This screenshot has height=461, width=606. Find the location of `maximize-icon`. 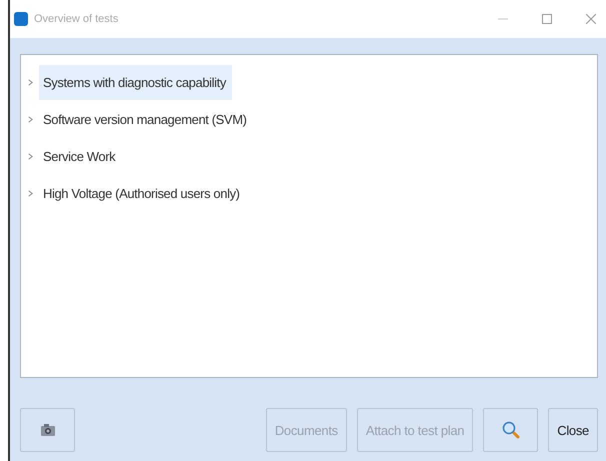

maximize-icon is located at coordinates (547, 19).